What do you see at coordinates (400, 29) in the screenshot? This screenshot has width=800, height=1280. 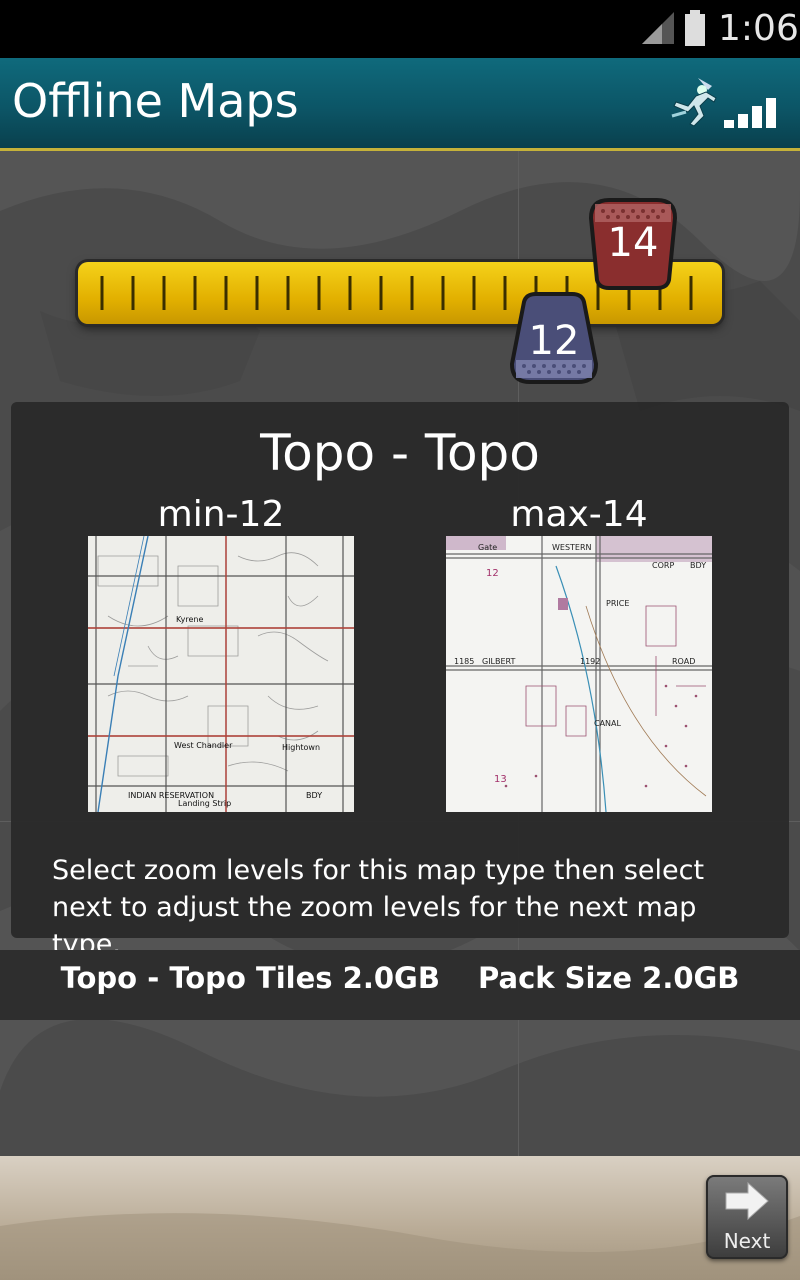 I see `status-bar: 1:06` at bounding box center [400, 29].